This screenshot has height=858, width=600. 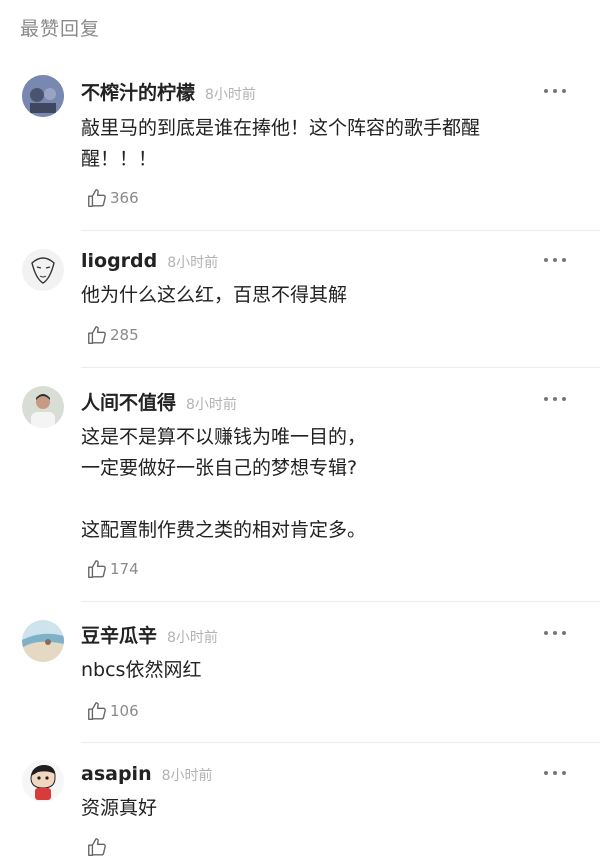 I want to click on username: asapin 8小时前, so click(x=147, y=774).